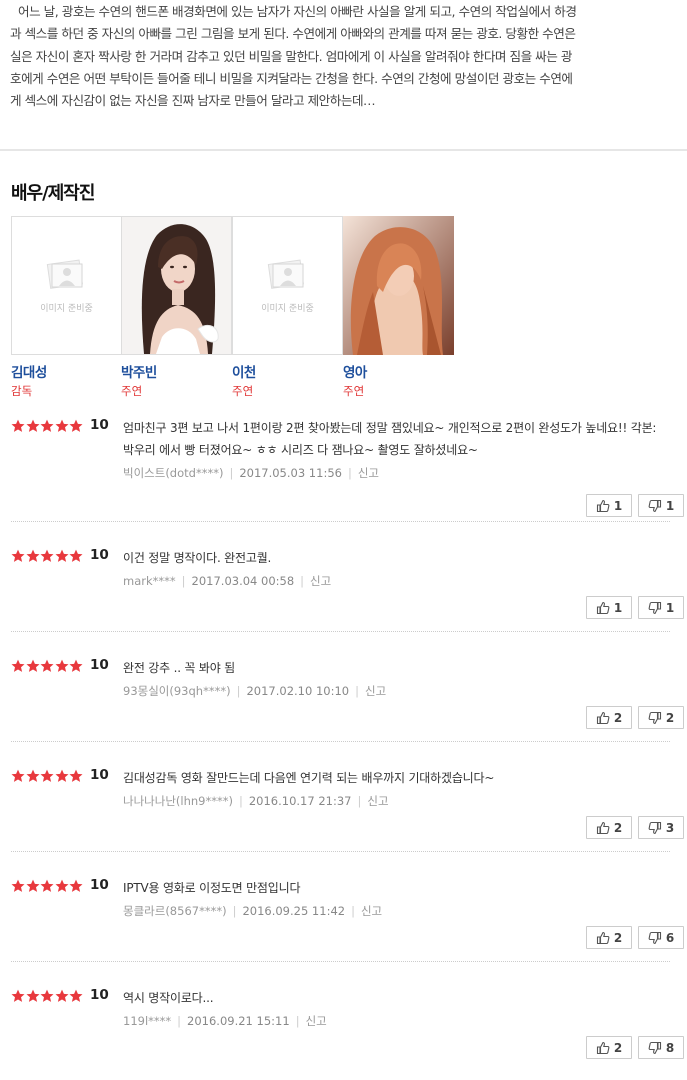  Describe the element at coordinates (254, 691) in the screenshot. I see `review-meta: 93몽실이(93qh****) | 2017.02.10 10:10 | 신고` at that location.